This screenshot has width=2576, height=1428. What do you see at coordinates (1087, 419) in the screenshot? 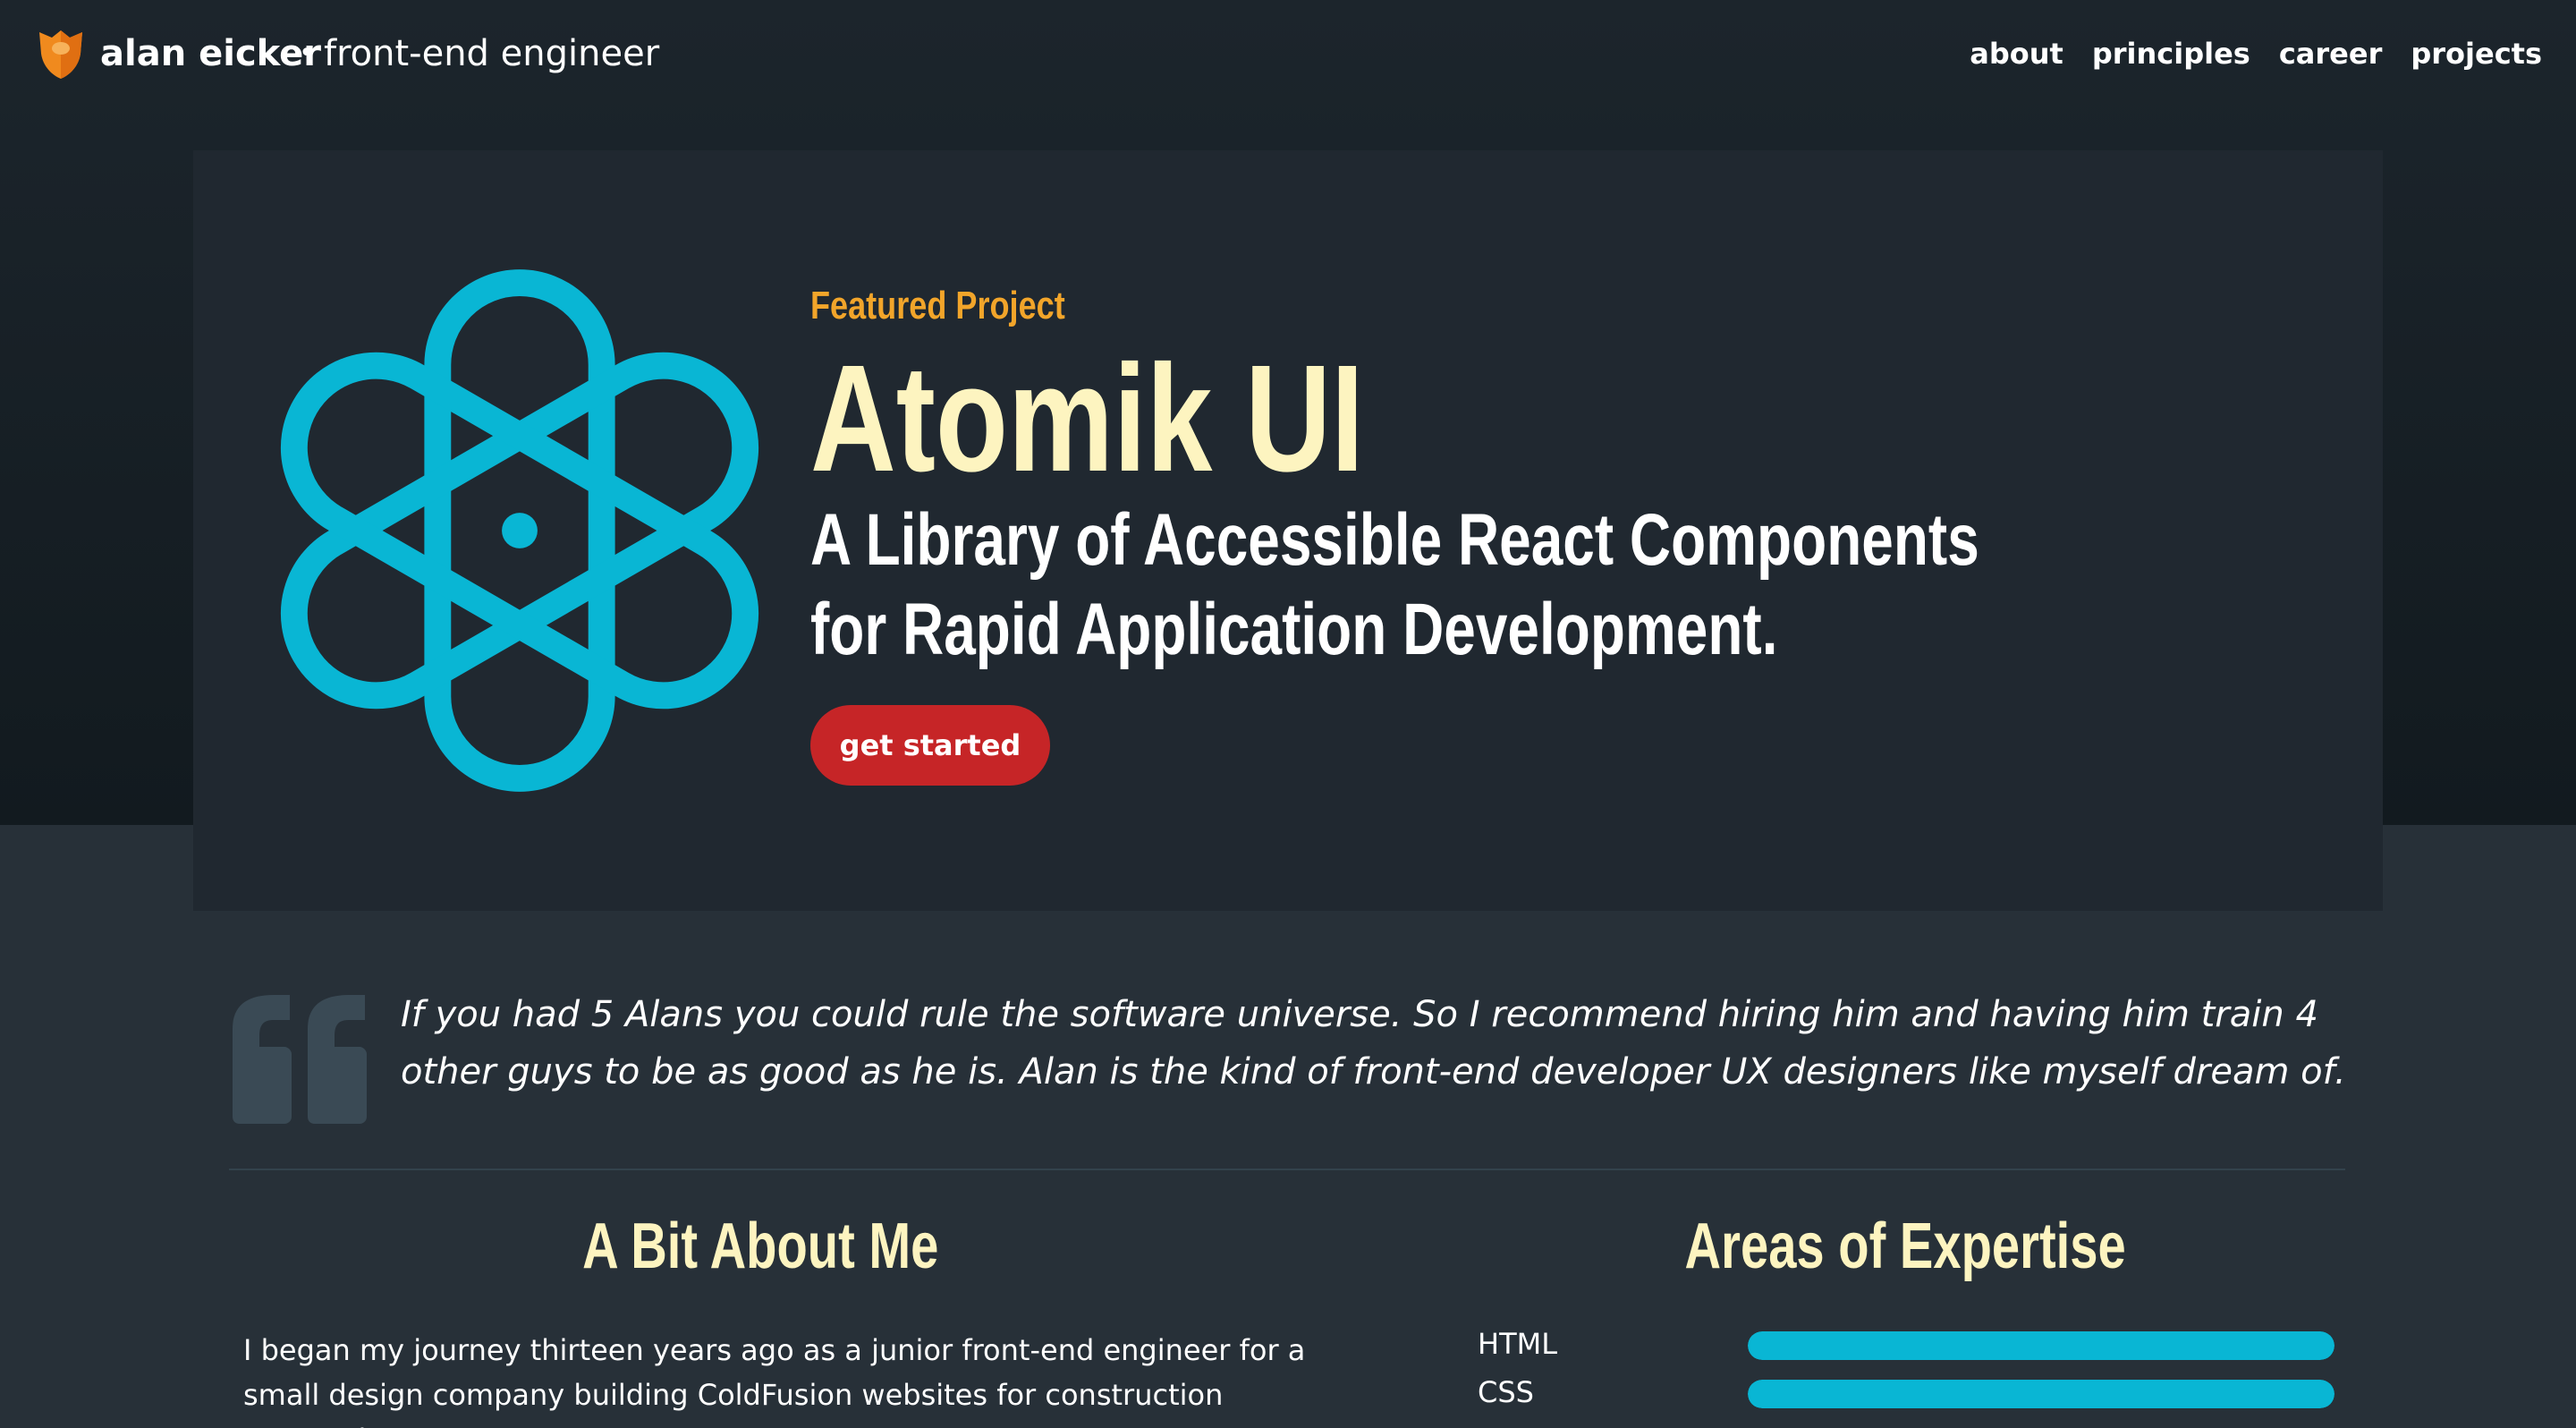
I see `feature-title: Atomik UI` at bounding box center [1087, 419].